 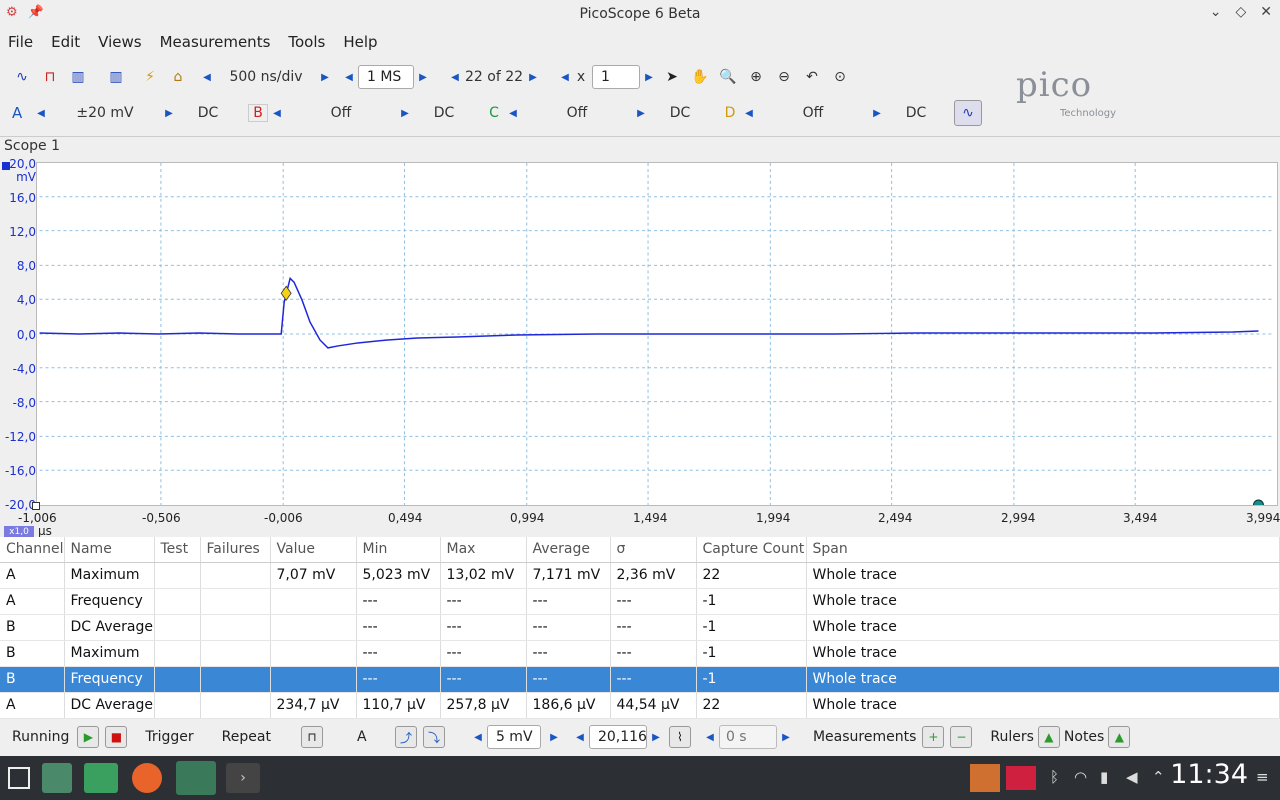 What do you see at coordinates (32, 550) in the screenshot?
I see `col-channel: Channel` at bounding box center [32, 550].